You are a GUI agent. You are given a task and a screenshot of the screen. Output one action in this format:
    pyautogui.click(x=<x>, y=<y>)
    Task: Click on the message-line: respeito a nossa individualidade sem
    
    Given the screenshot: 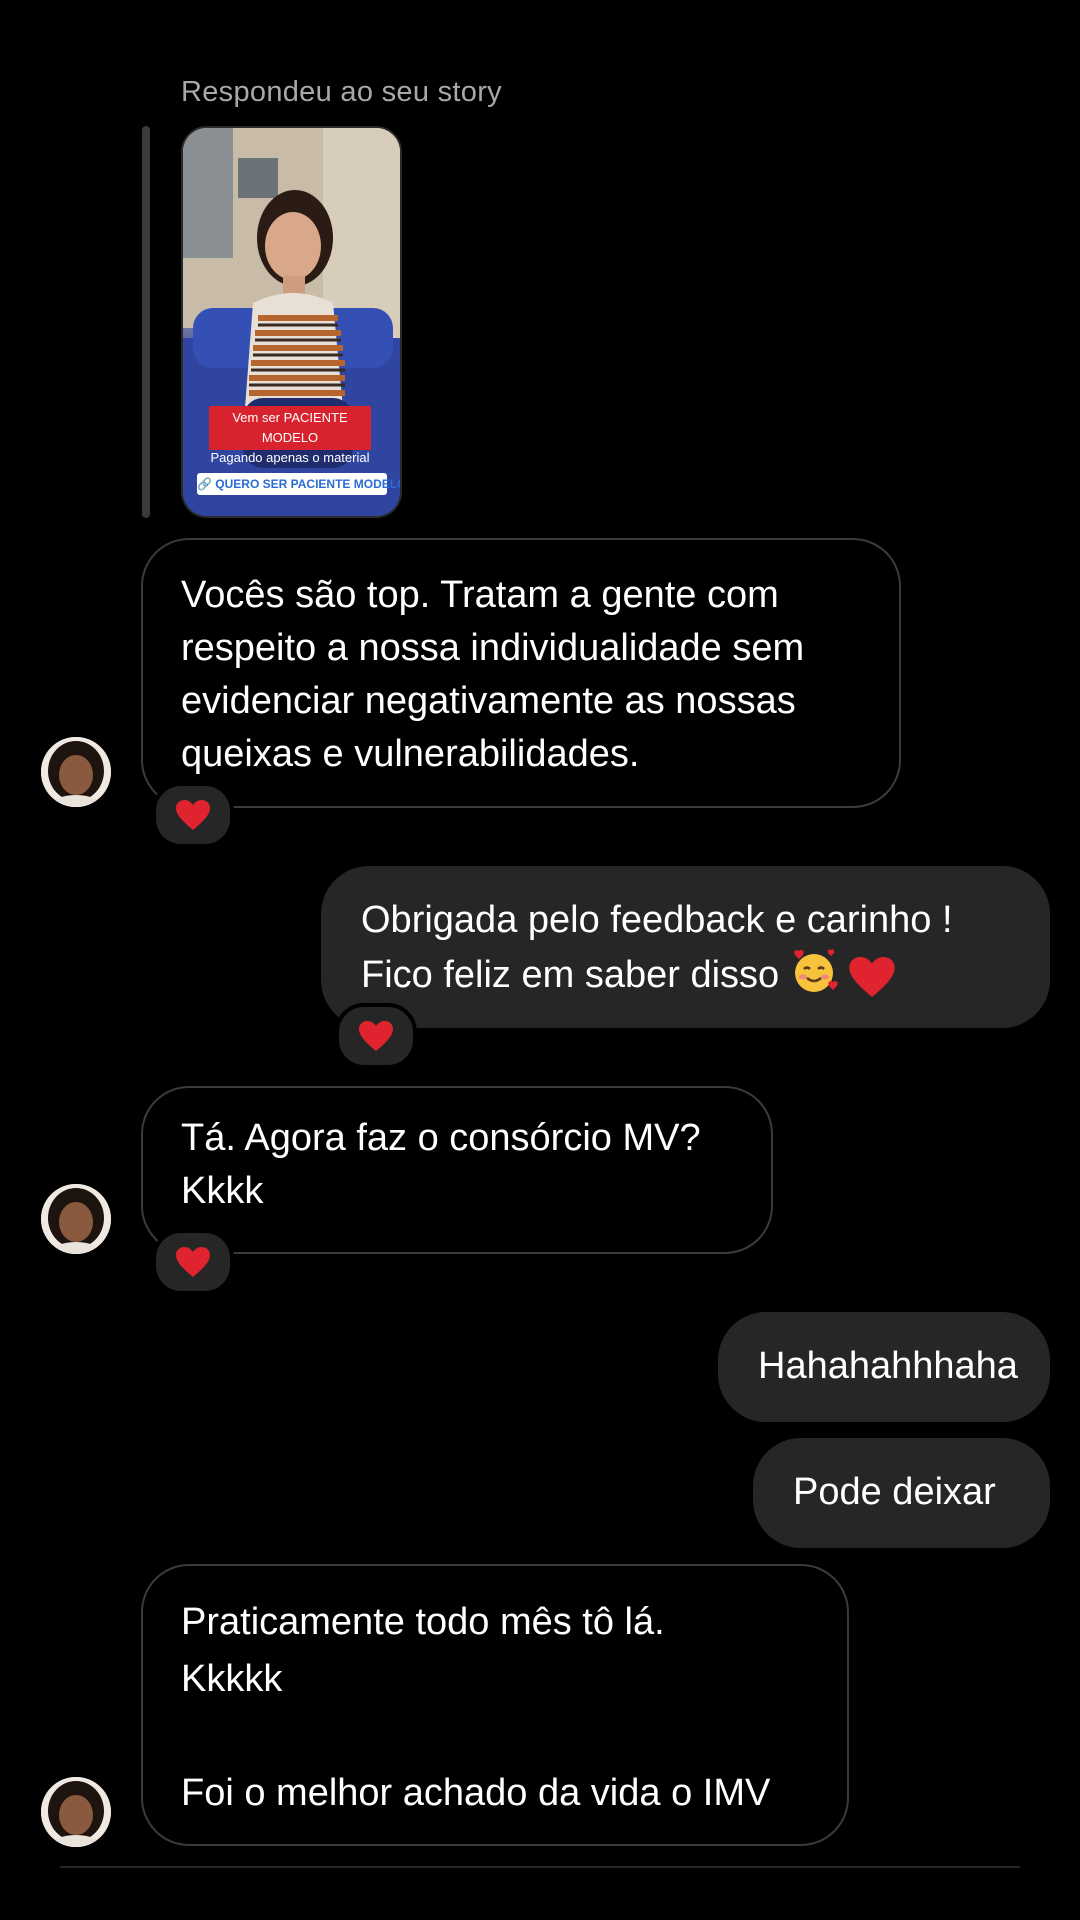 What is the action you would take?
    pyautogui.click(x=493, y=648)
    